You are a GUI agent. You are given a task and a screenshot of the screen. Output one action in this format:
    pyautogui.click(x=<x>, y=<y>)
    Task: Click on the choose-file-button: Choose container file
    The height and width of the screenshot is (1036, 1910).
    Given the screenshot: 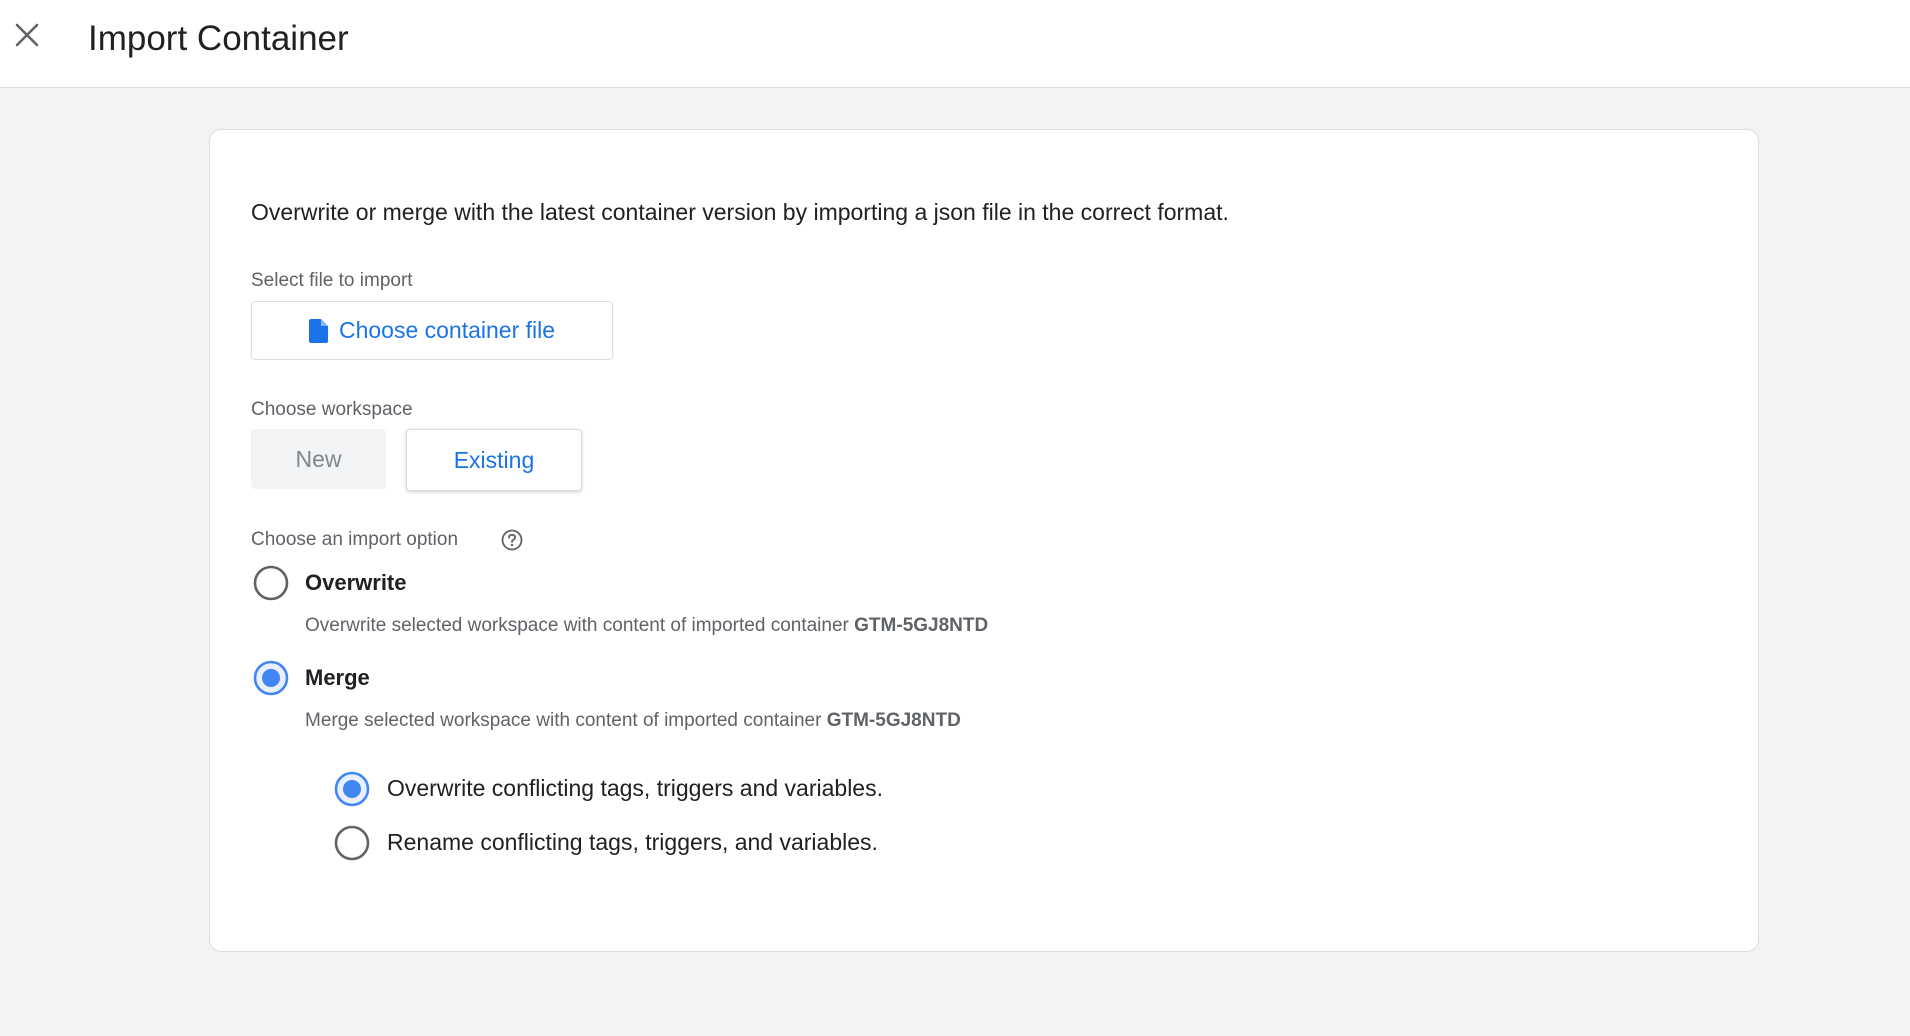 What is the action you would take?
    pyautogui.click(x=432, y=330)
    